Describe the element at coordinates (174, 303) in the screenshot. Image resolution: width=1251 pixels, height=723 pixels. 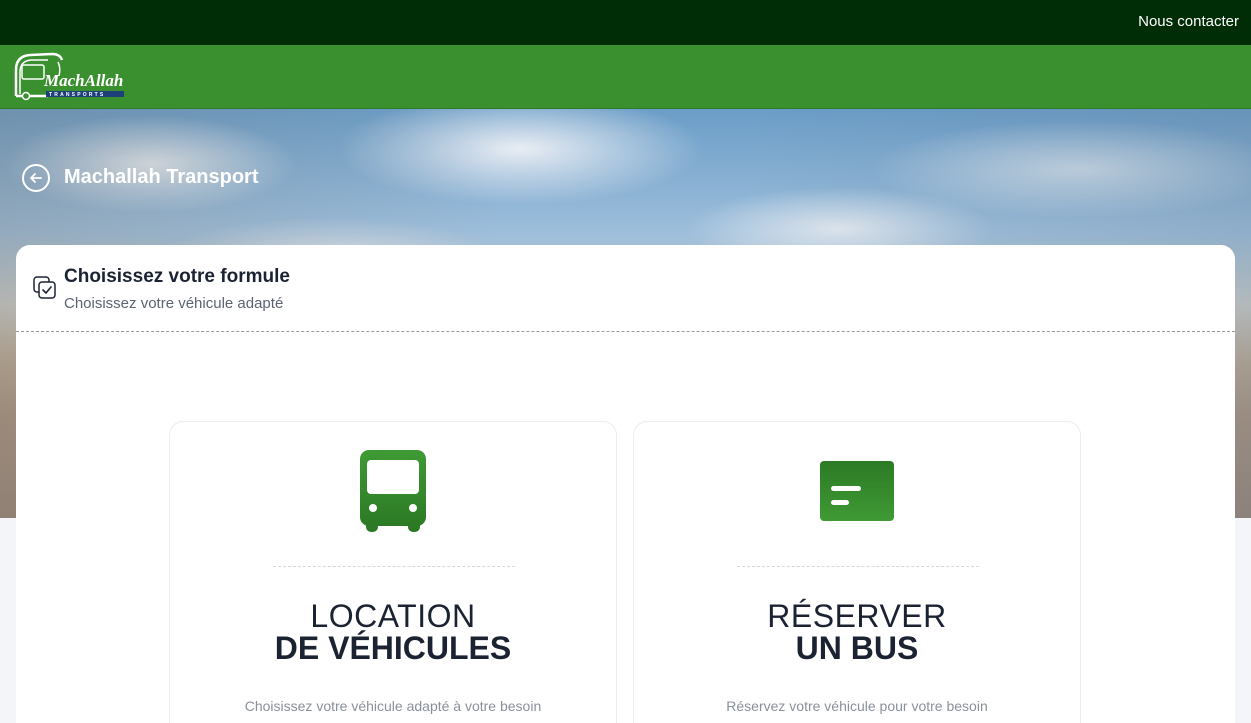
I see `panel-subtitle: Choisissez votre véhicule adapté` at that location.